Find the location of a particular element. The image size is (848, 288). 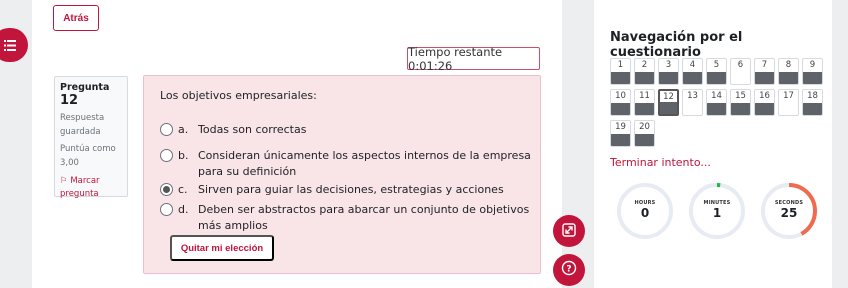

nav-question-number: 14 is located at coordinates (716, 96).